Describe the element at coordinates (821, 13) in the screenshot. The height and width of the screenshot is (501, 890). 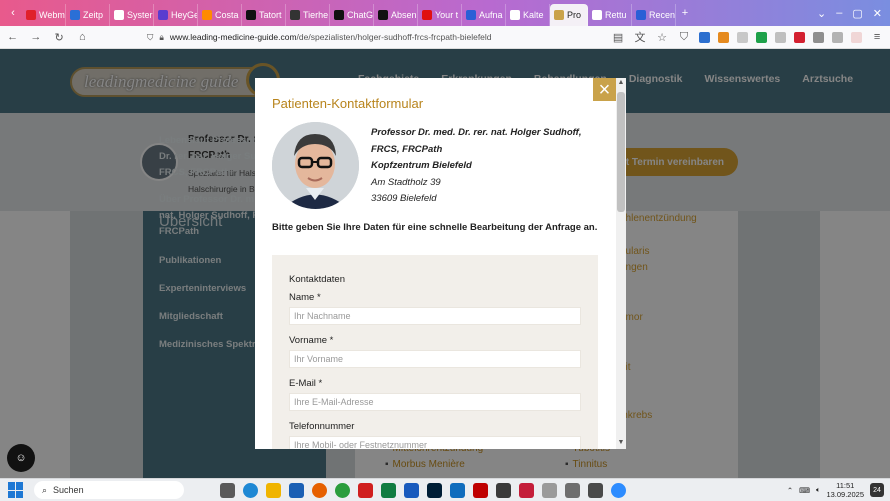
I see `tab-overflow-icon: ⌄` at that location.